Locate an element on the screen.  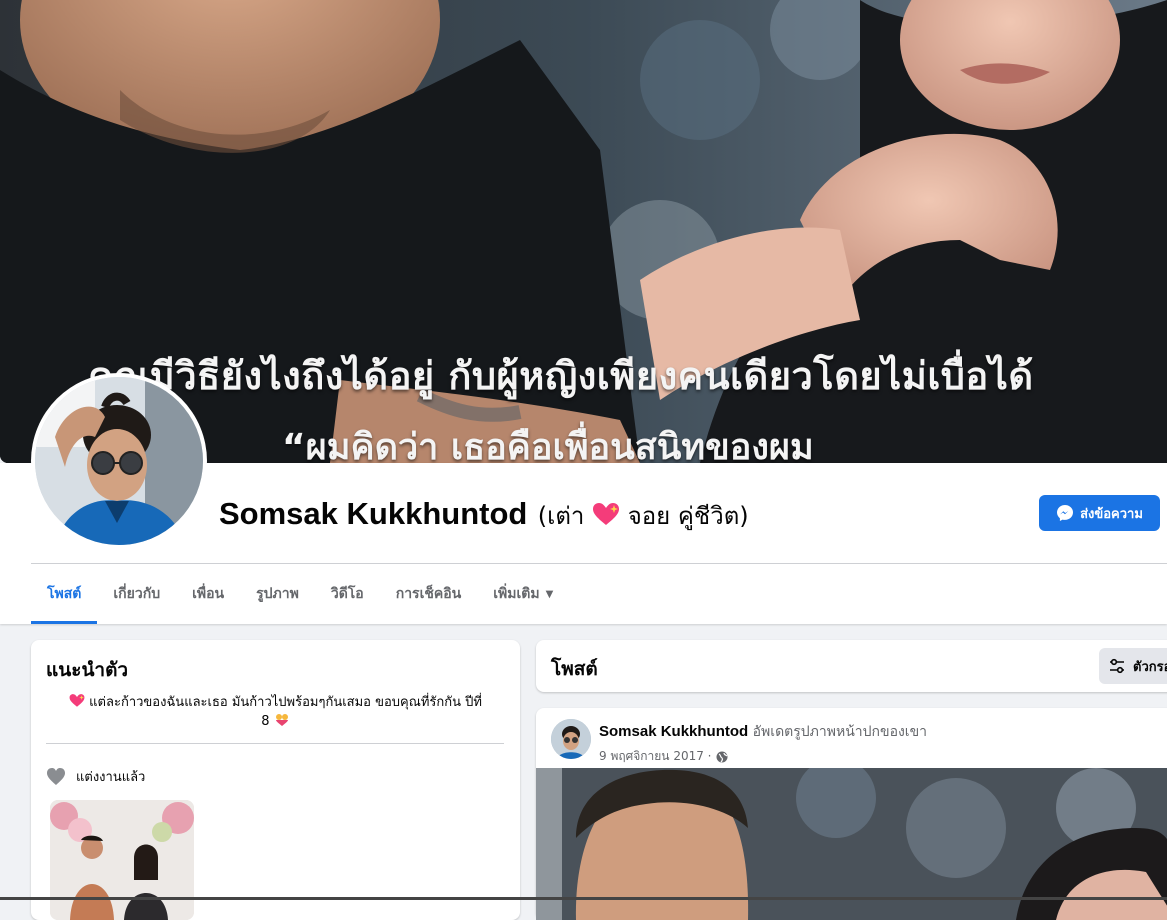
relationship-text: แต่งงานแล้ว is located at coordinates (111, 777).